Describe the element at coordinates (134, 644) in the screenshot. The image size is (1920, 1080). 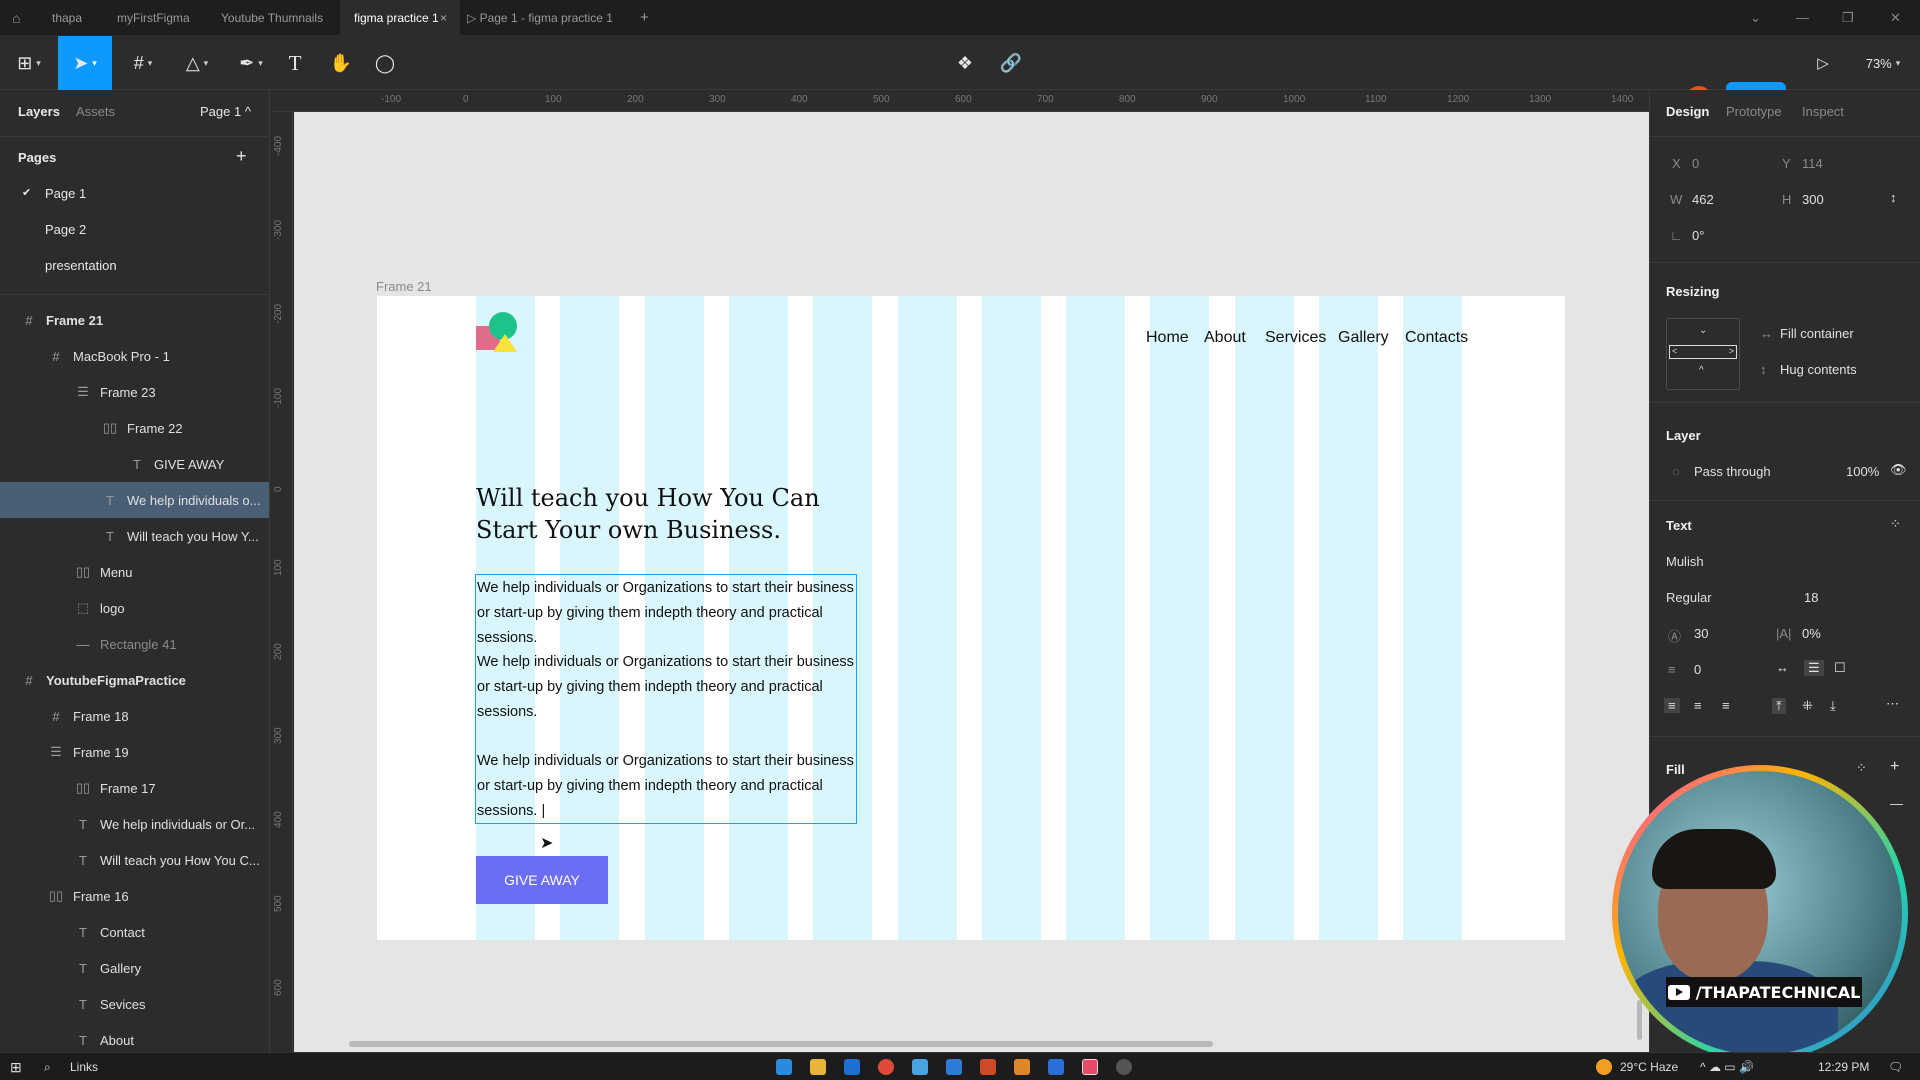
I see `layer-item: — Rectangle 41` at that location.